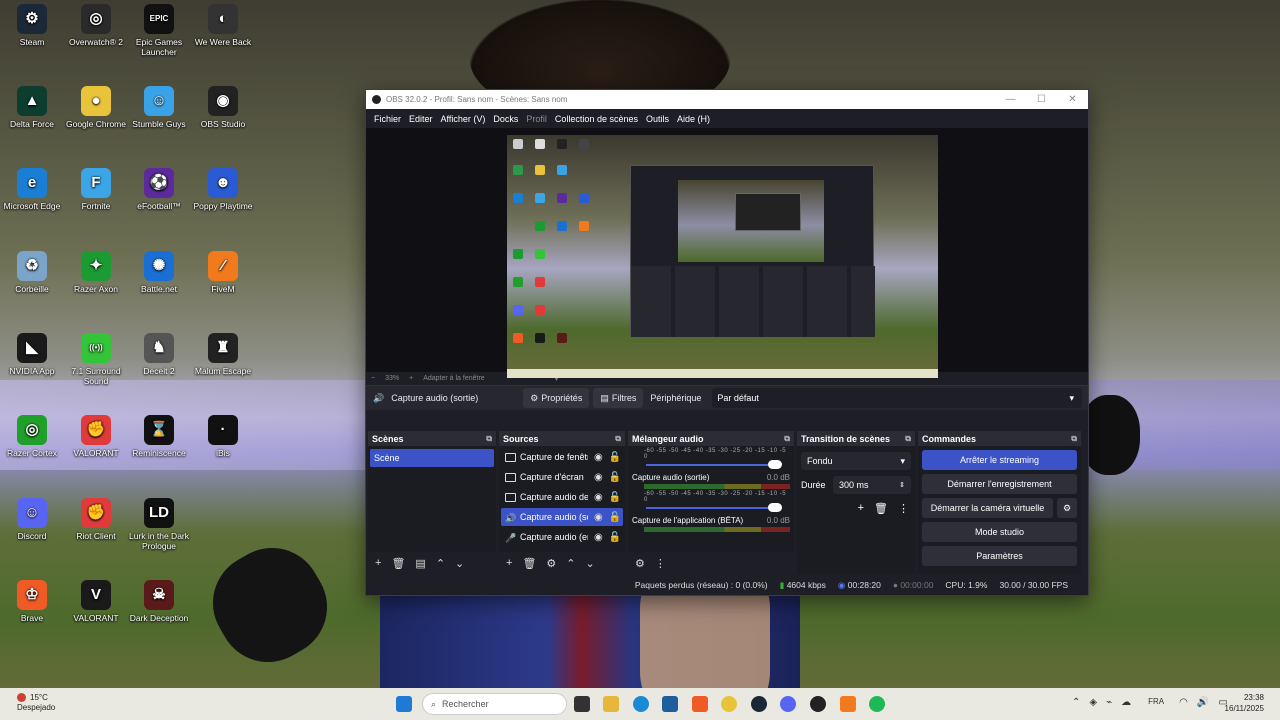 This screenshot has width=1280, height=720. What do you see at coordinates (562, 517) in the screenshot?
I see `source-item-selected: 🔊Capture audio (sortie)◉🔓` at bounding box center [562, 517].